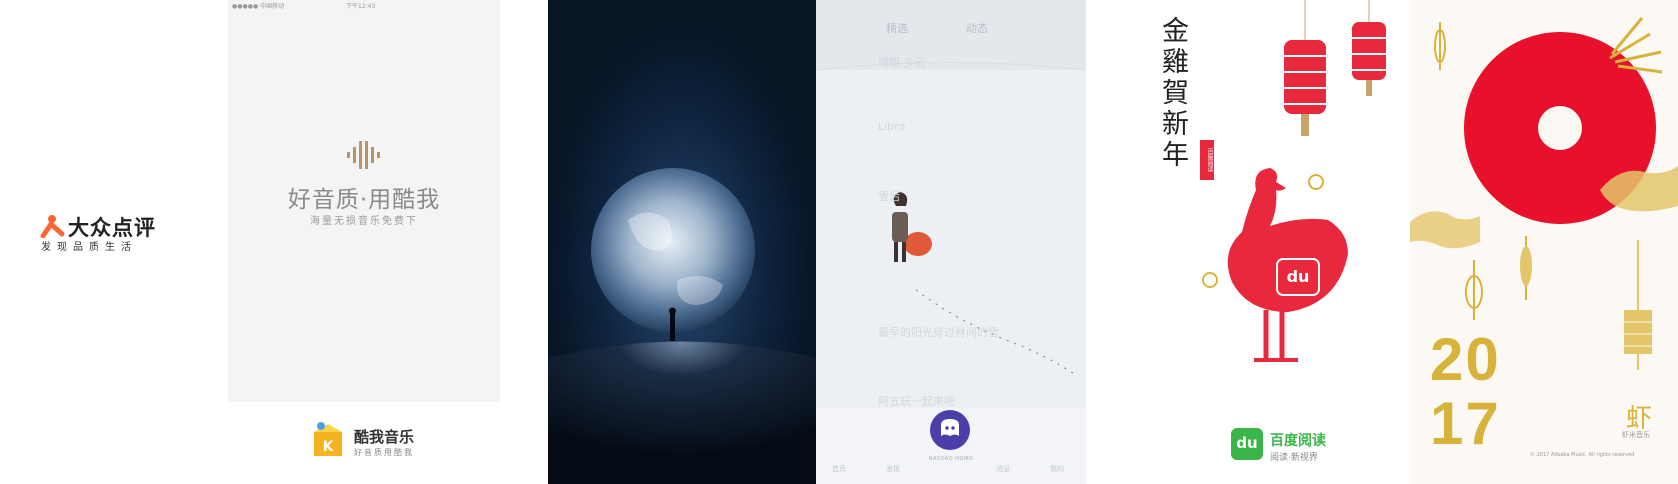  What do you see at coordinates (977, 28) in the screenshot?
I see `tab-feed: 动态` at bounding box center [977, 28].